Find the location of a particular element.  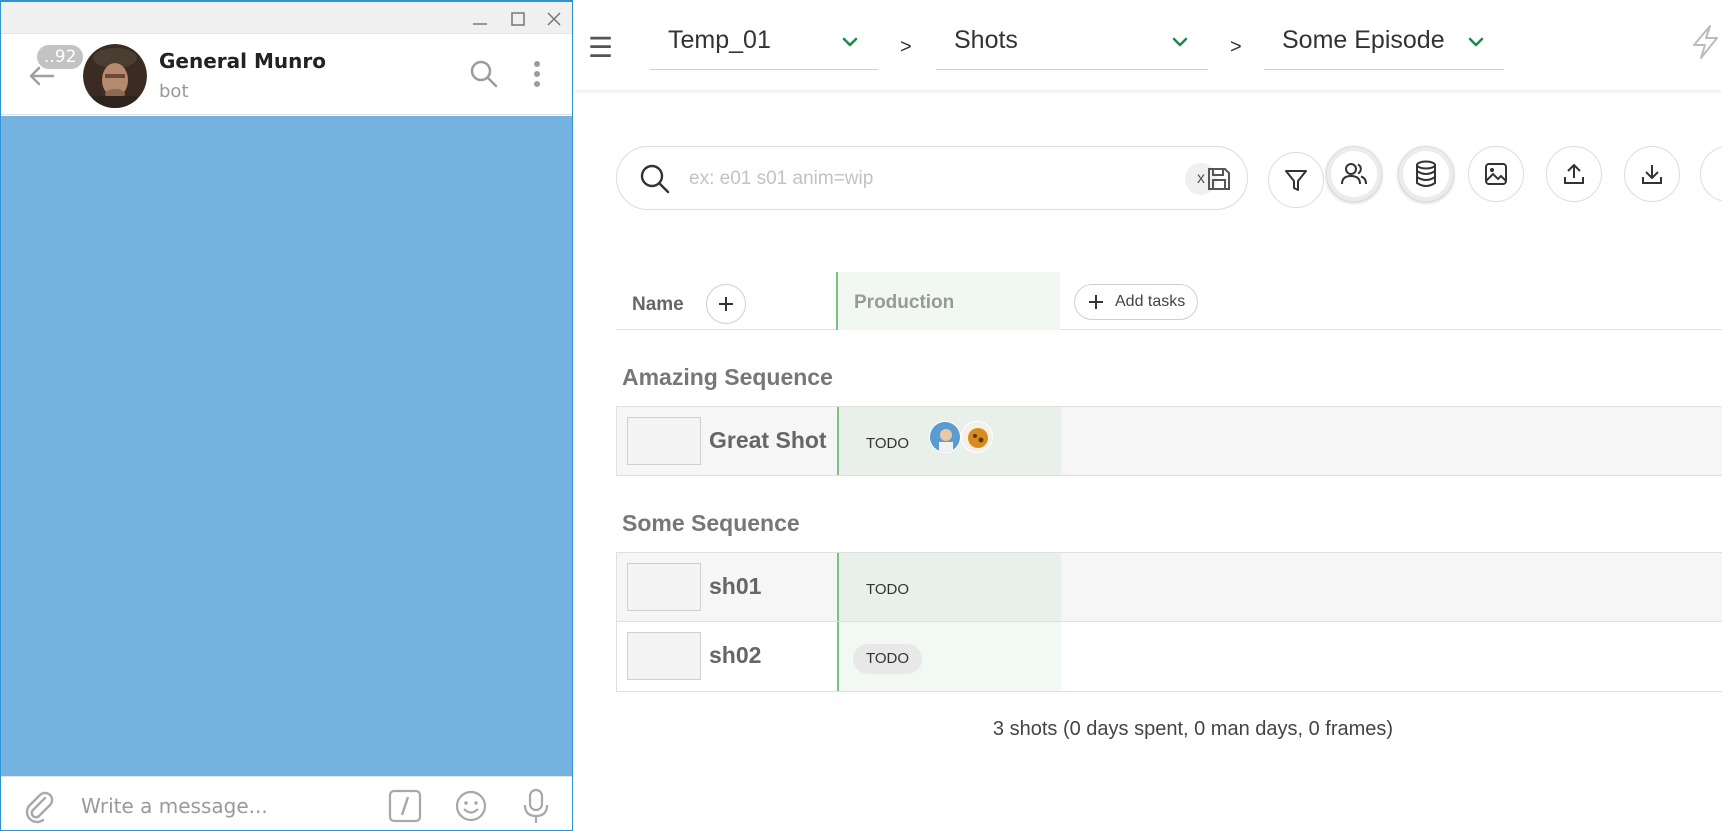

table-row: sh01 TODO is located at coordinates (1169, 587).